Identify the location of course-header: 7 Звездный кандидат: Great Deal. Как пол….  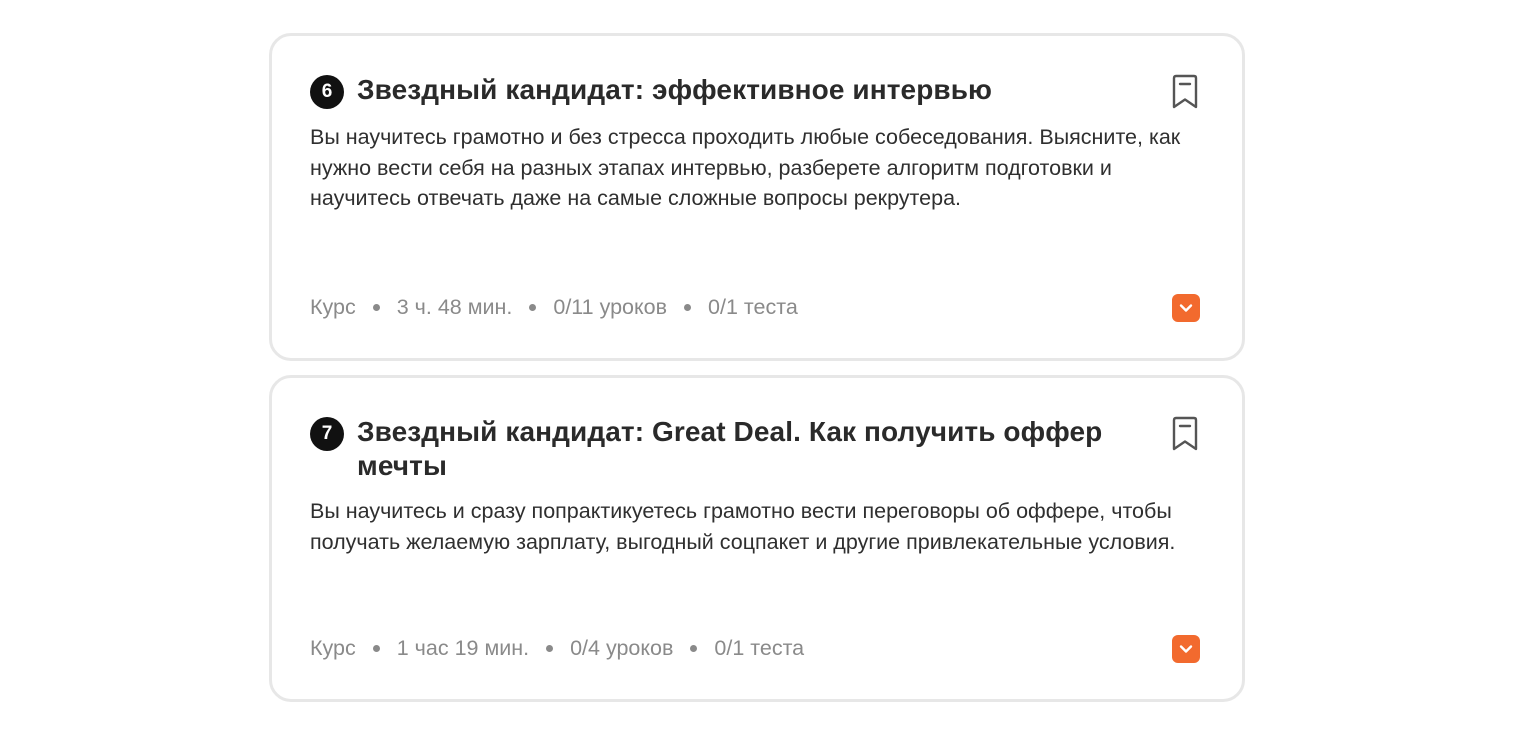
(755, 449).